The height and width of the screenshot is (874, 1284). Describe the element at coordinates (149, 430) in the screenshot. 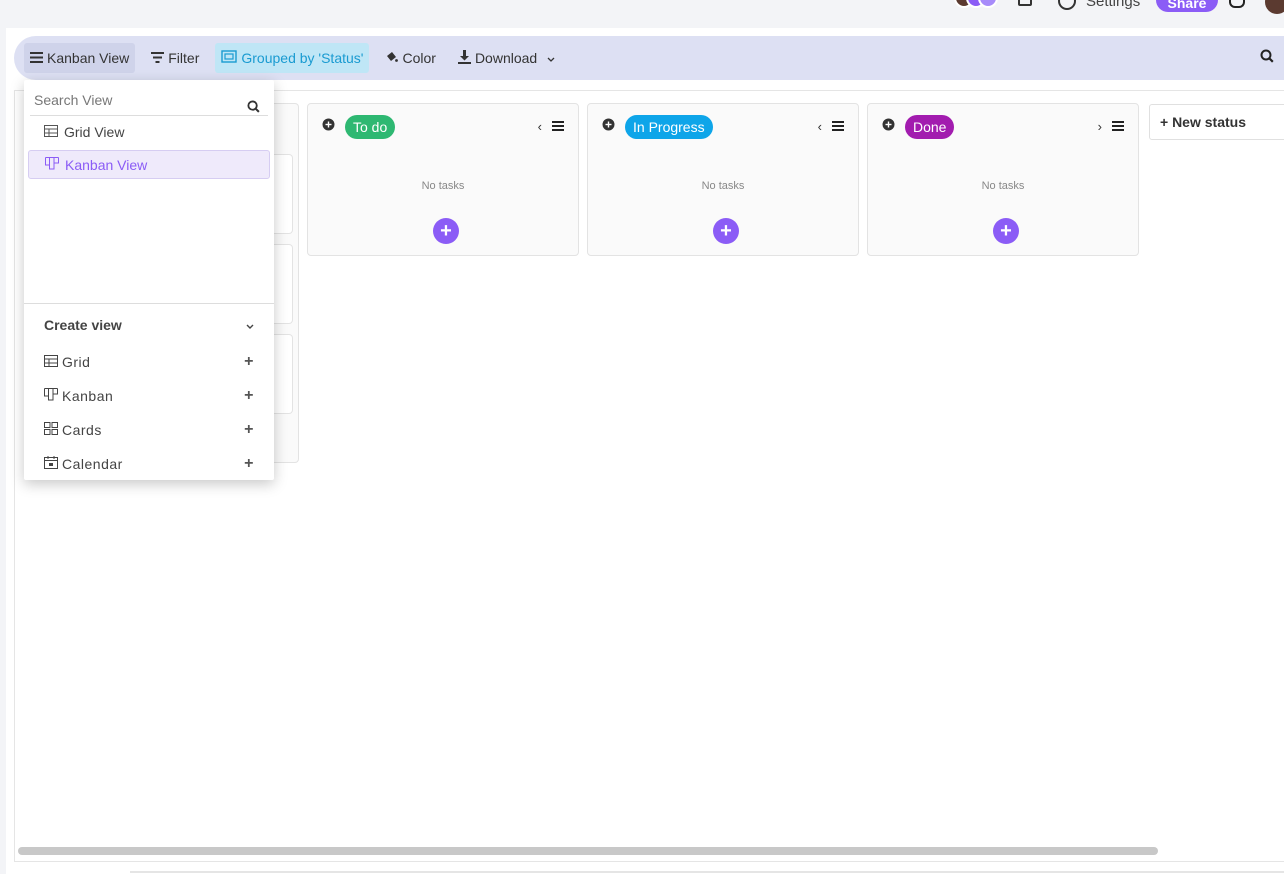

I see `create-cards-view: Cards +` at that location.